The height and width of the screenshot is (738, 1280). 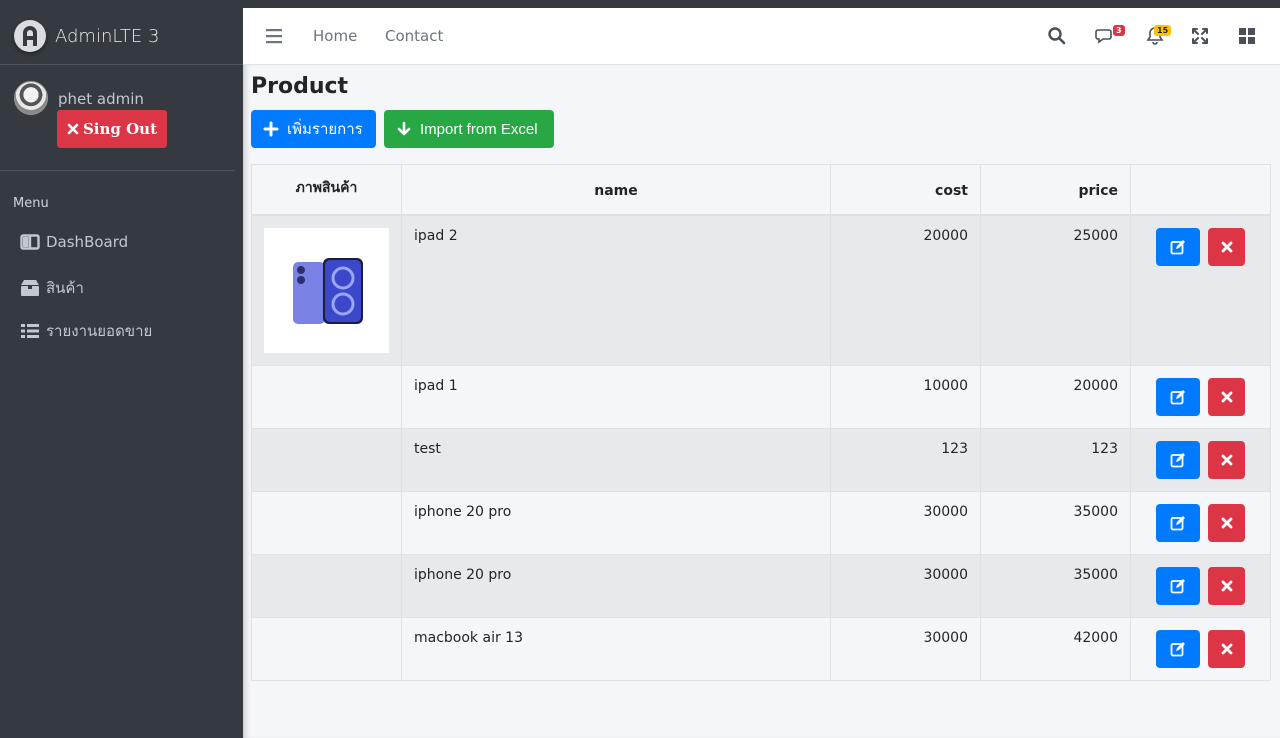 What do you see at coordinates (616, 290) in the screenshot?
I see `product-name: ipad 2` at bounding box center [616, 290].